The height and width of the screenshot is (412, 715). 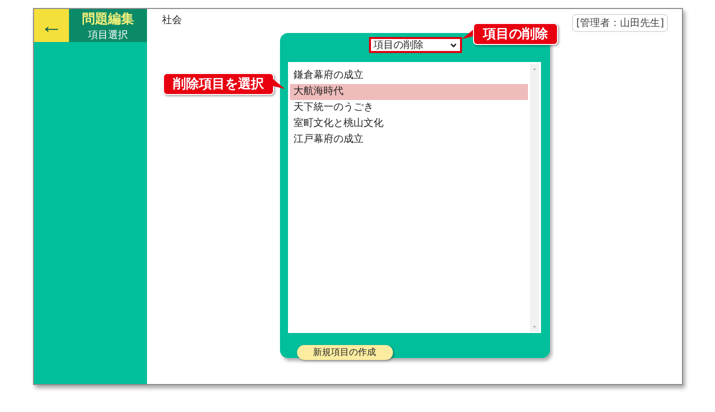 I want to click on scrollbar, so click(x=534, y=198).